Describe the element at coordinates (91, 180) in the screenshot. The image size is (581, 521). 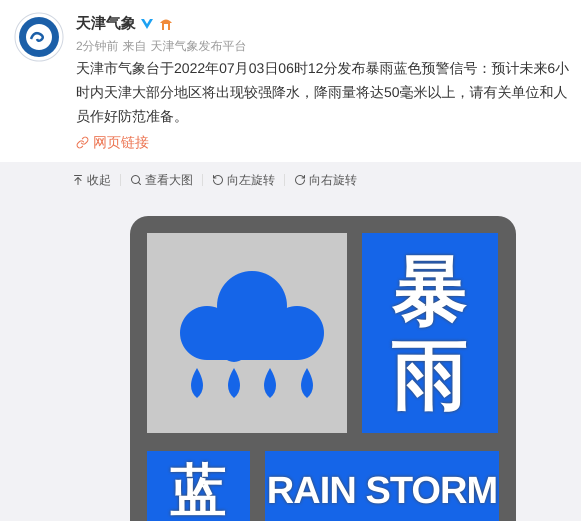
I see `toolbar-button: 收起` at that location.